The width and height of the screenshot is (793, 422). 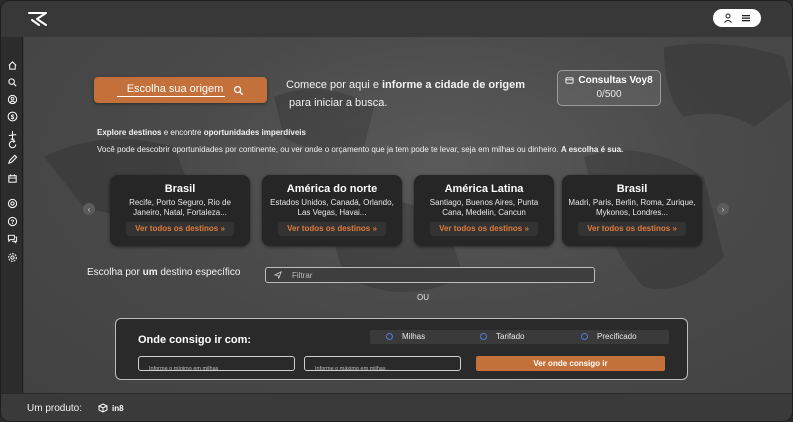 I want to click on intro-prefix: Comece por aqui e, so click(x=334, y=85).